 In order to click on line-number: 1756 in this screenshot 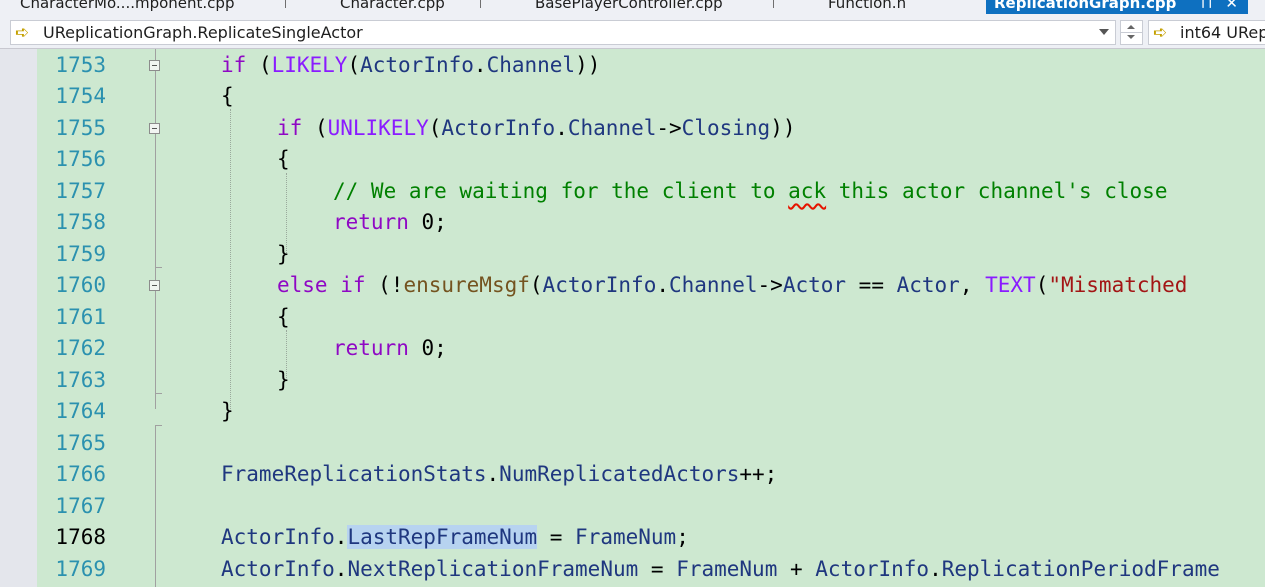, I will do `click(80, 159)`.